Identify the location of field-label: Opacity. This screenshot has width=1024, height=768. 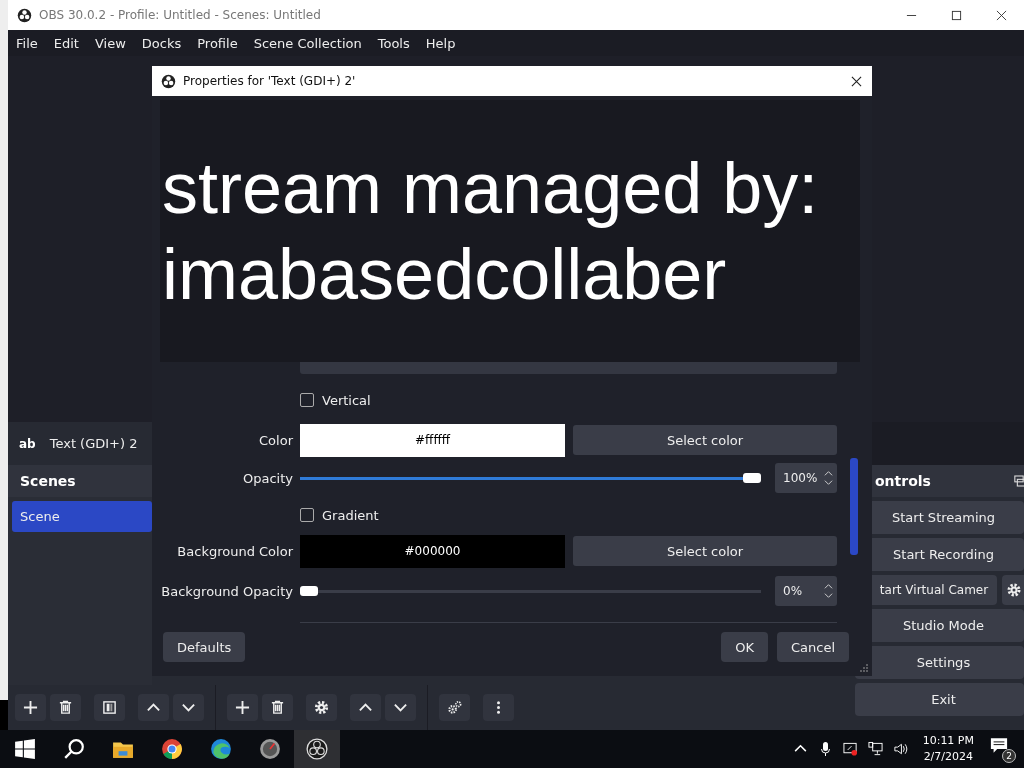
(268, 478).